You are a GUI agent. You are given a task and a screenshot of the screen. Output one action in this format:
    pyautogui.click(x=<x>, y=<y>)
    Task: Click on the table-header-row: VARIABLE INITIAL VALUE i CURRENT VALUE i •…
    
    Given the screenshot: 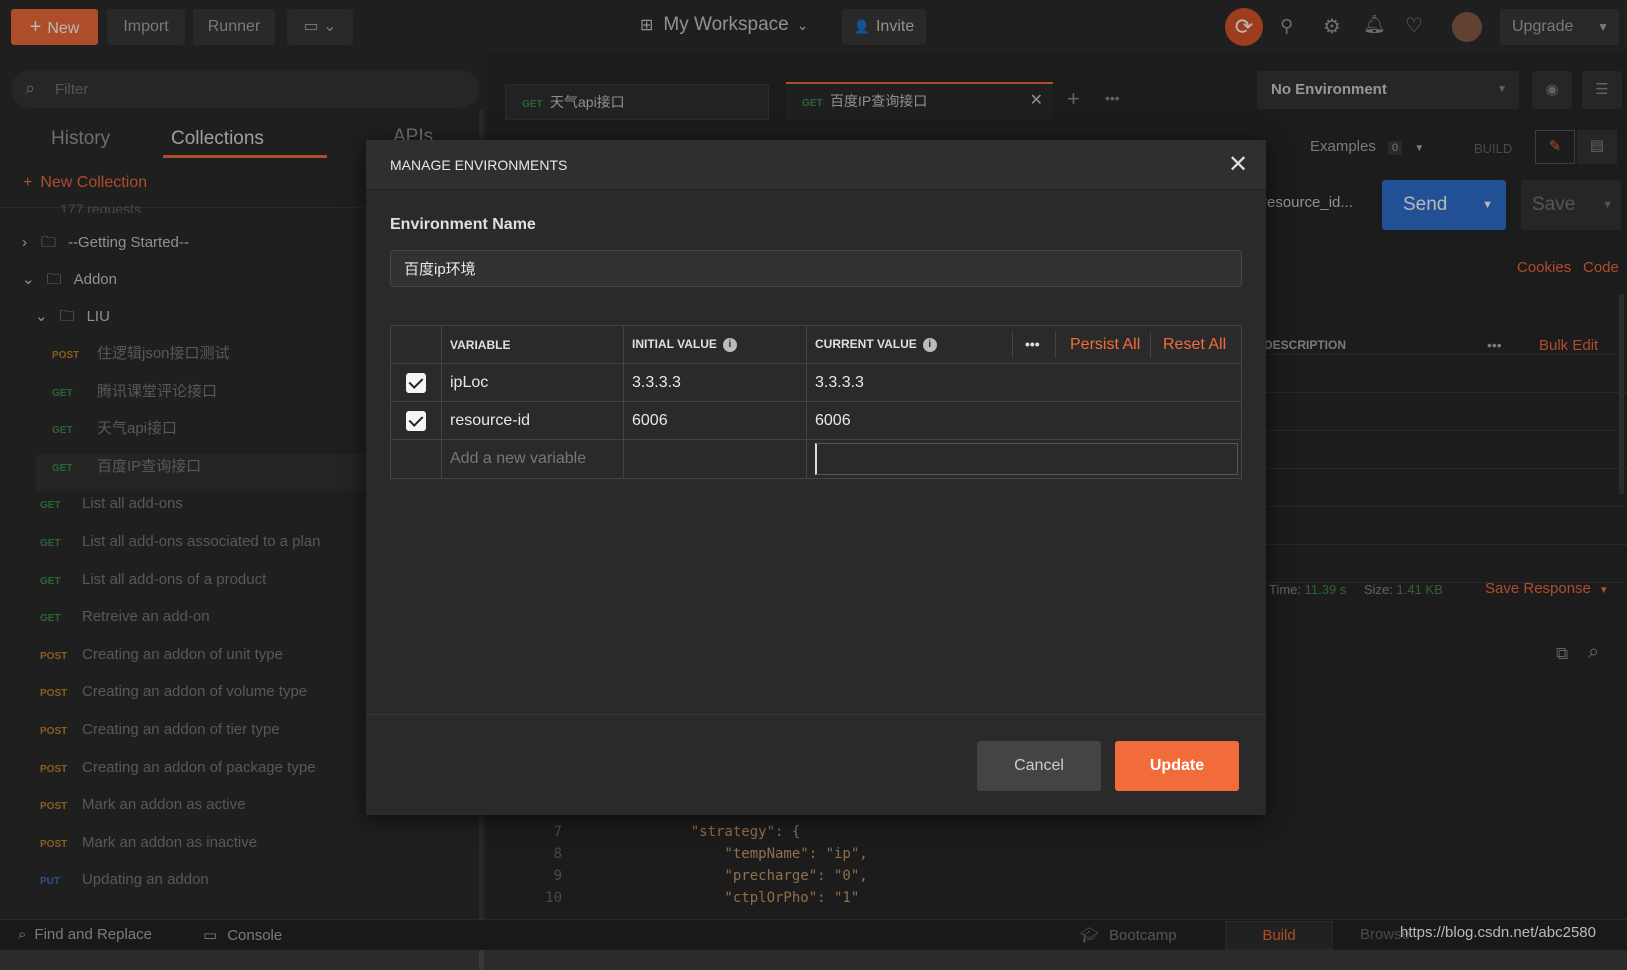 What is the action you would take?
    pyautogui.click(x=816, y=344)
    